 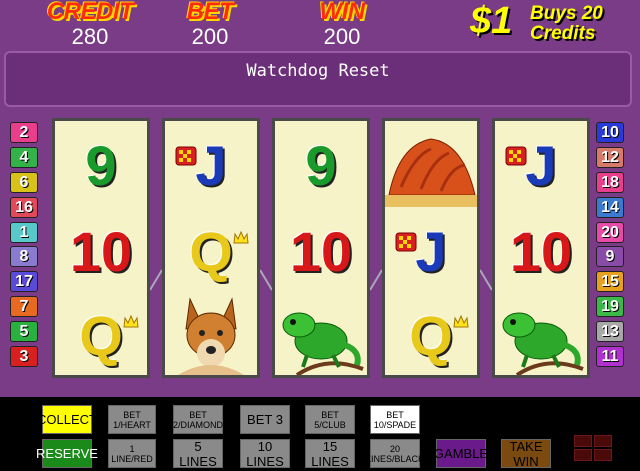 I want to click on denomination-line2: Credits, so click(x=563, y=33).